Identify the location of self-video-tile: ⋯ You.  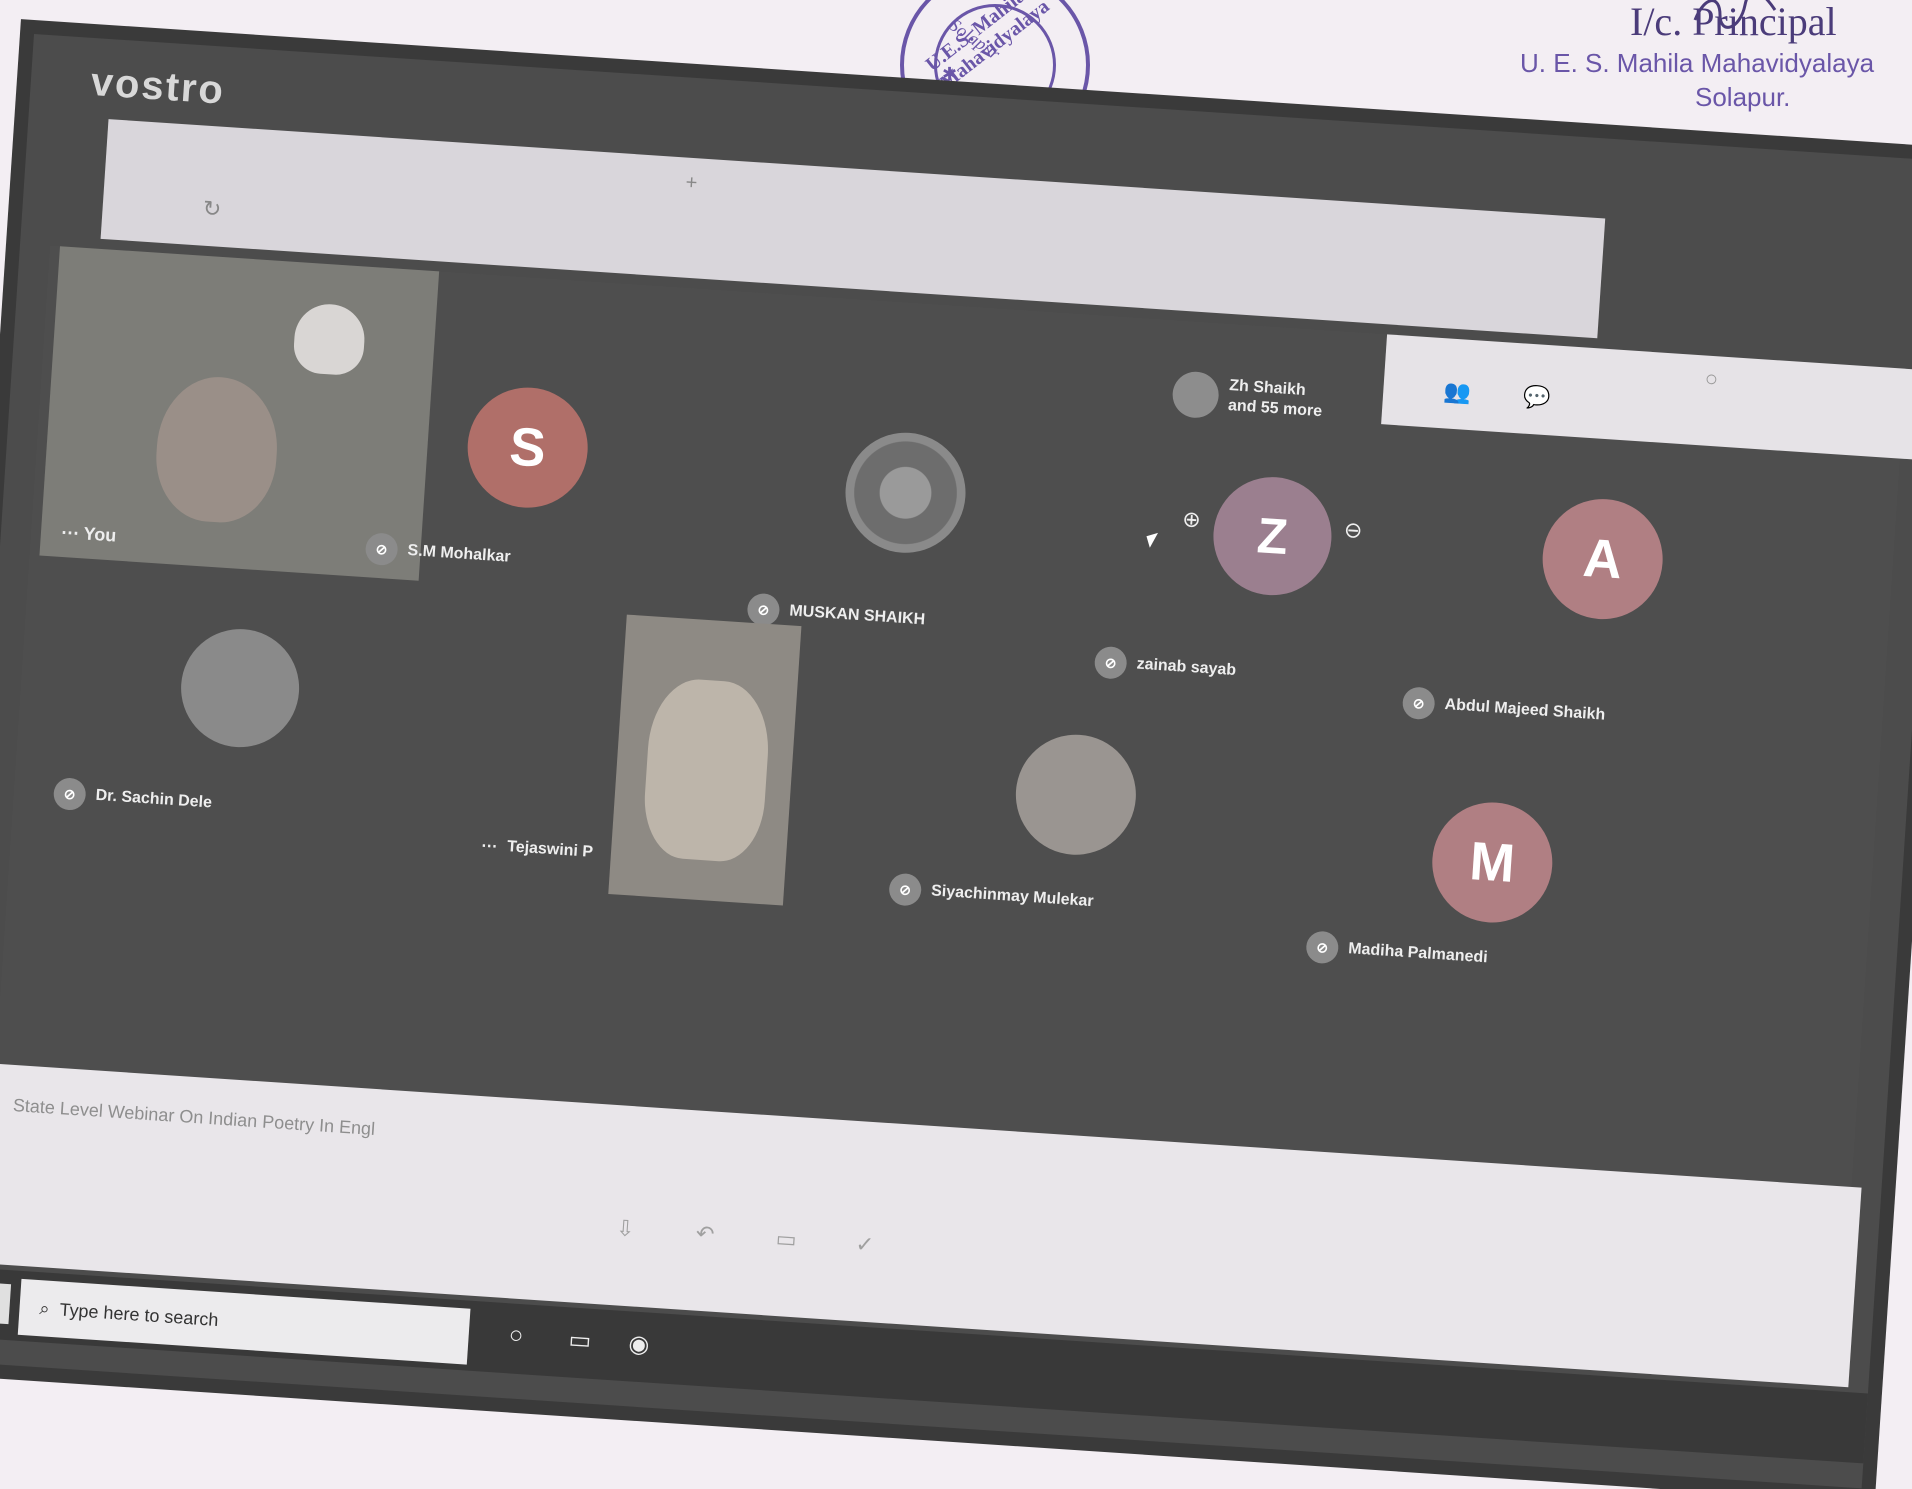
(239, 413).